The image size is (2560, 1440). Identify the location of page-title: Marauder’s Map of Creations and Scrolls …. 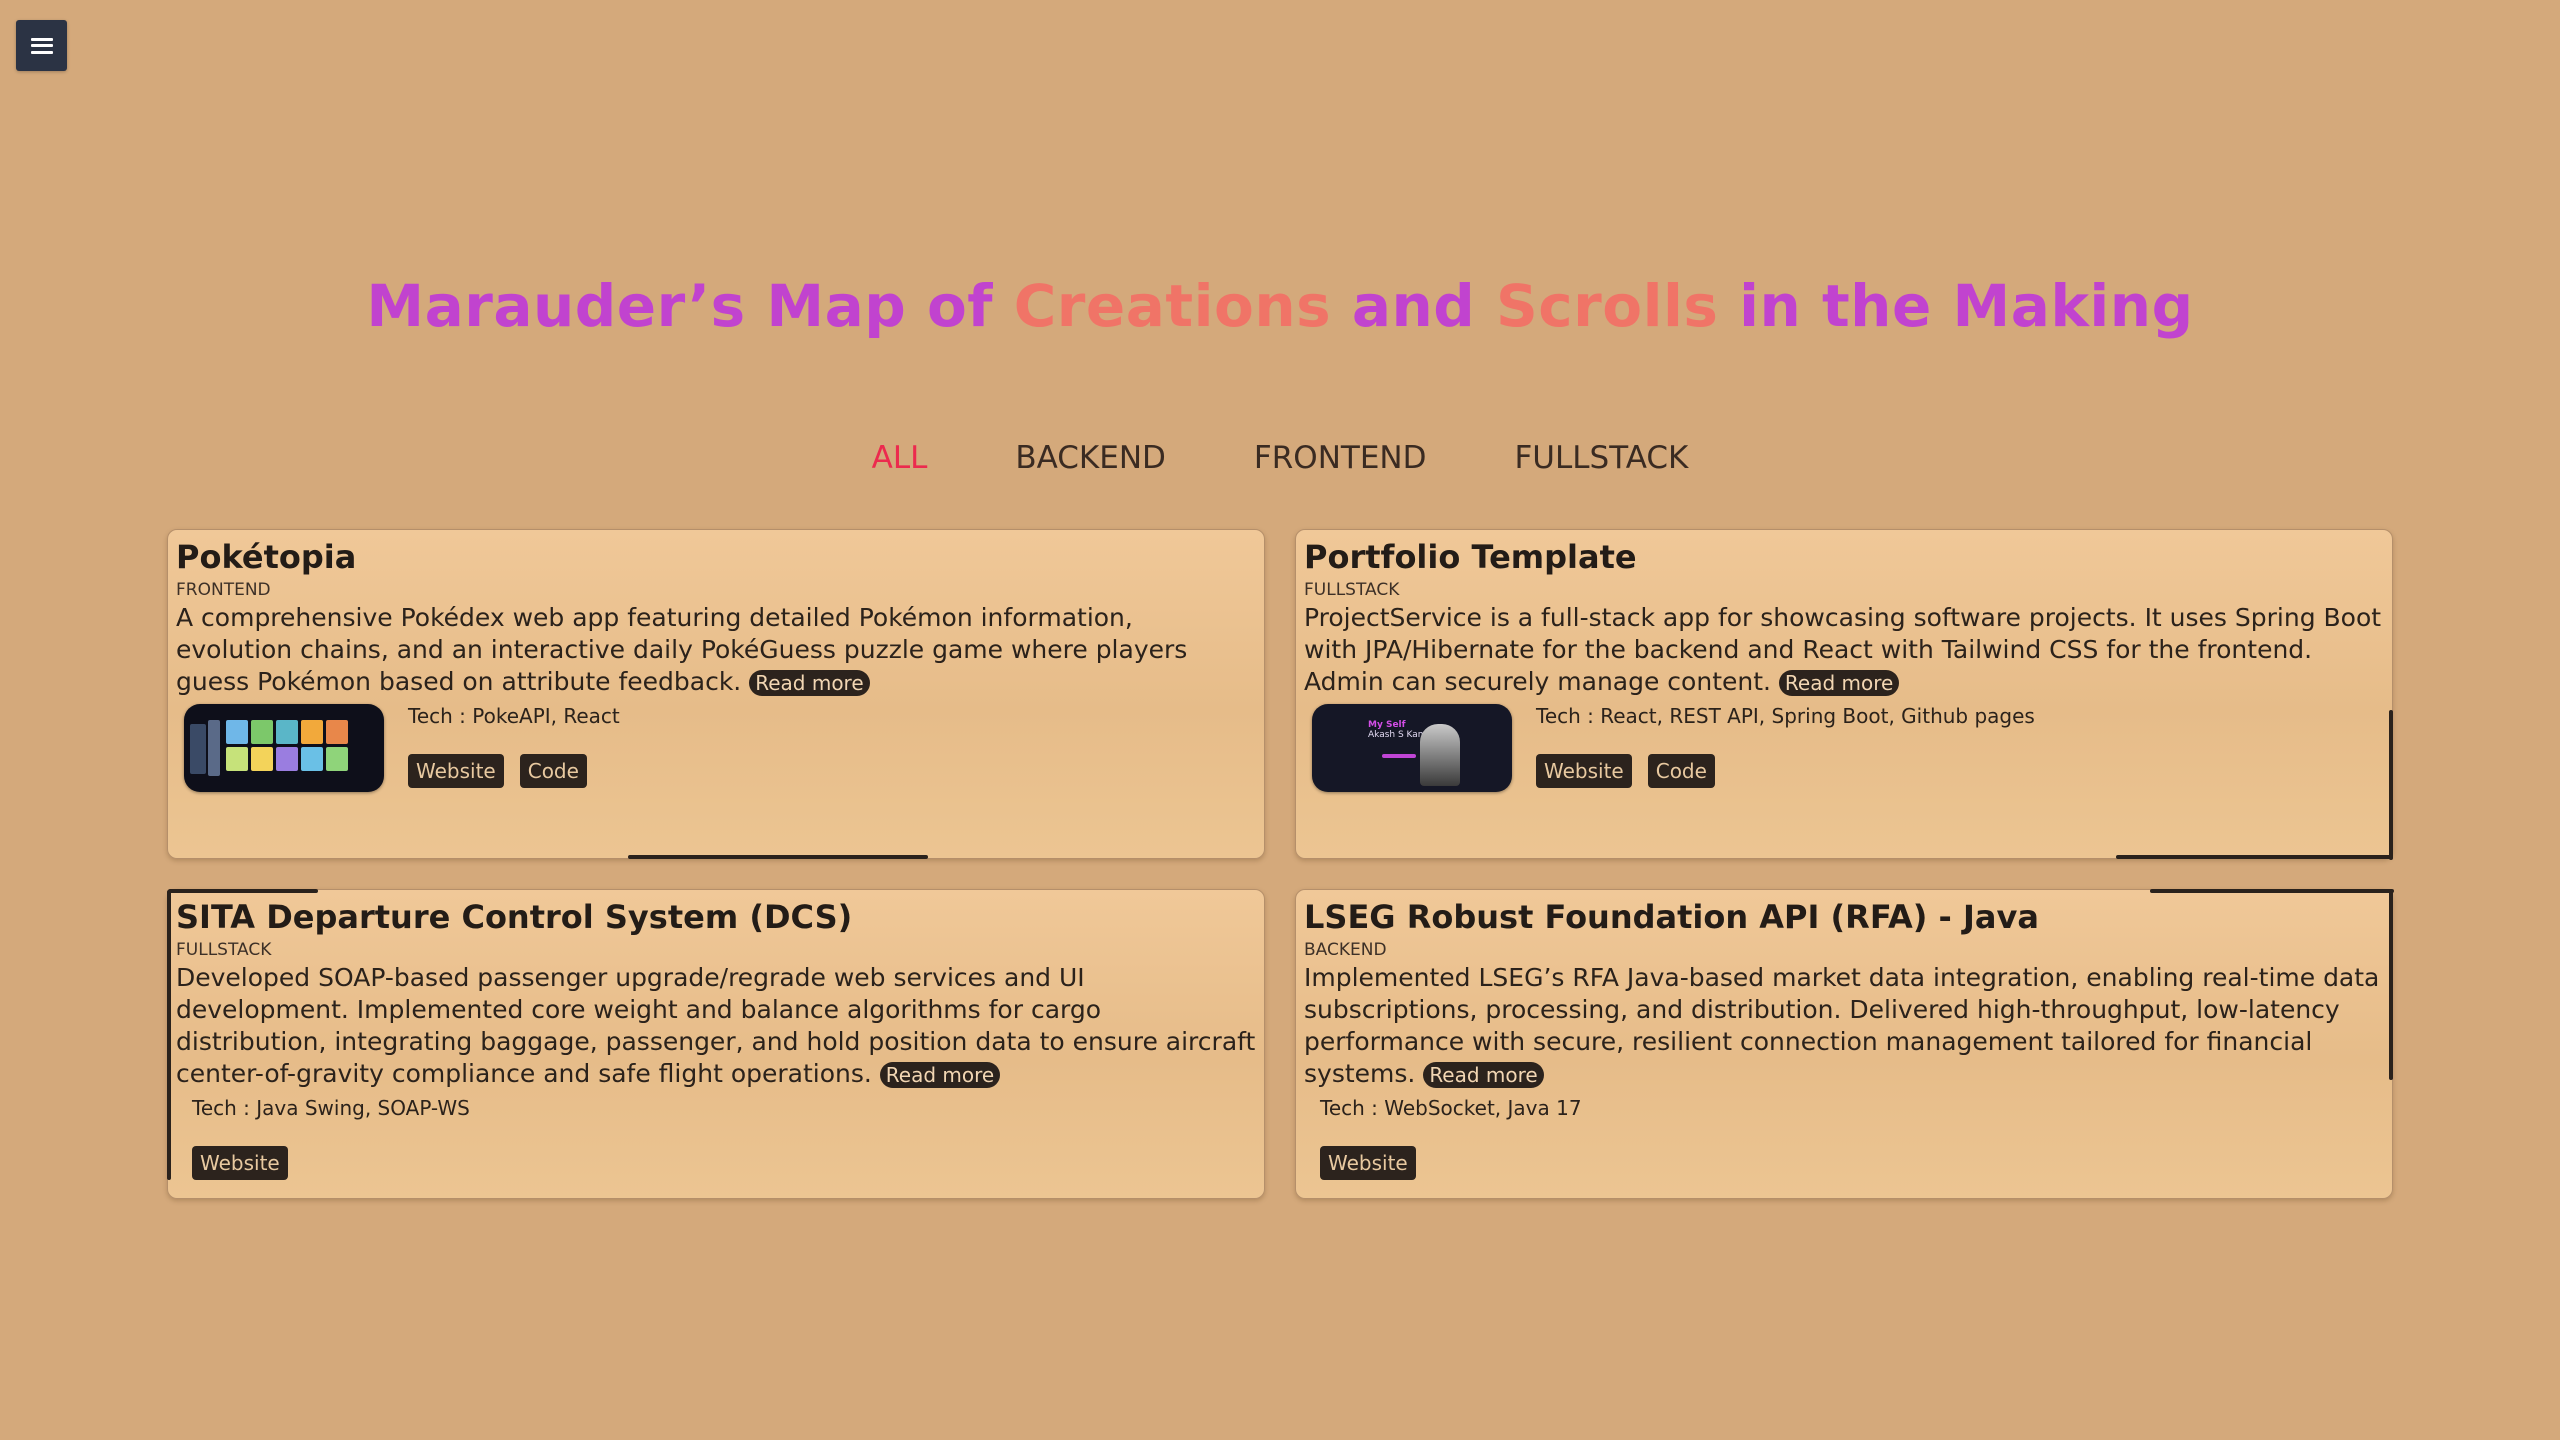
(1280, 306).